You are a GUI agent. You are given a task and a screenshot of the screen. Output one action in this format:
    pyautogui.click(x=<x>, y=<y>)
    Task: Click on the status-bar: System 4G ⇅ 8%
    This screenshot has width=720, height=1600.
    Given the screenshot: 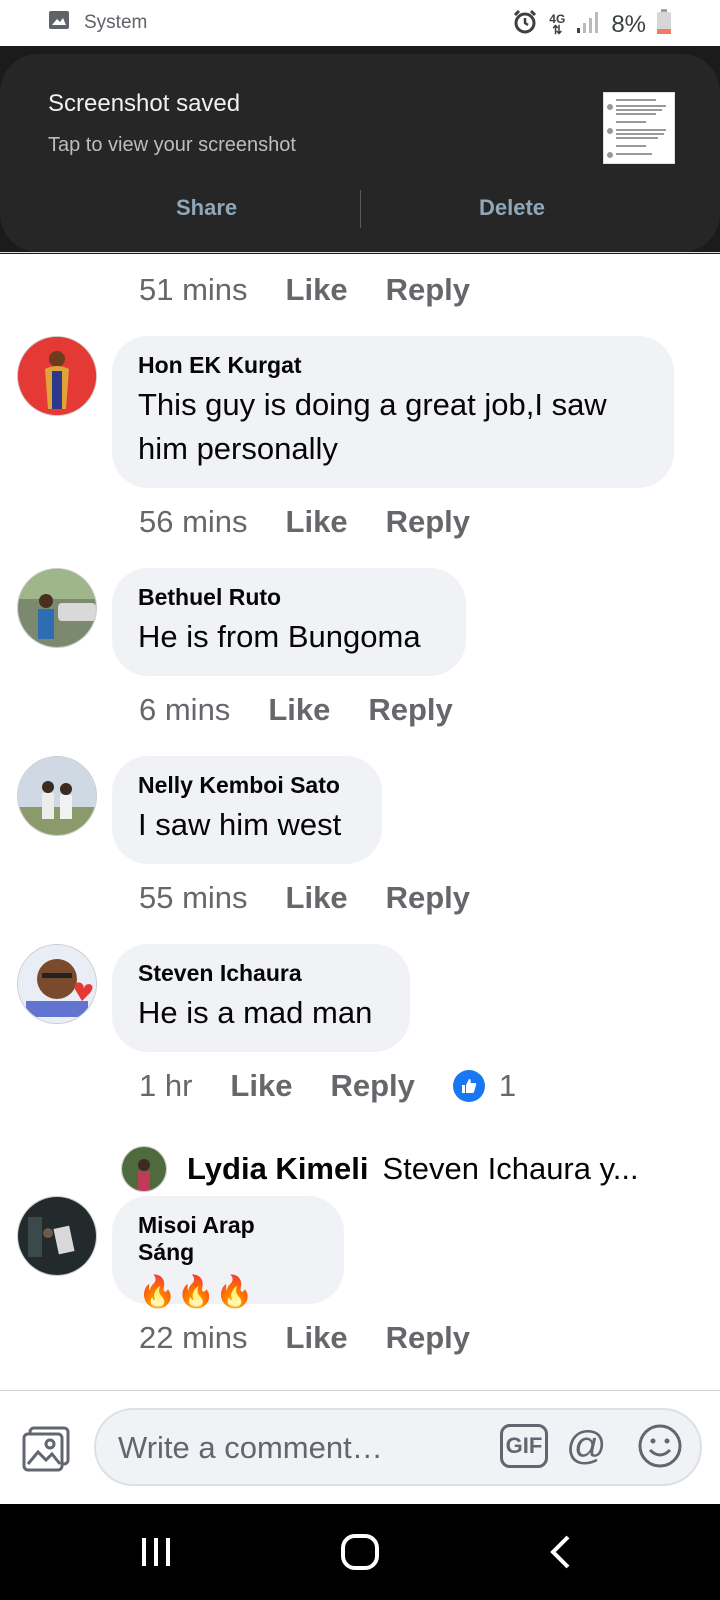 What is the action you would take?
    pyautogui.click(x=360, y=23)
    